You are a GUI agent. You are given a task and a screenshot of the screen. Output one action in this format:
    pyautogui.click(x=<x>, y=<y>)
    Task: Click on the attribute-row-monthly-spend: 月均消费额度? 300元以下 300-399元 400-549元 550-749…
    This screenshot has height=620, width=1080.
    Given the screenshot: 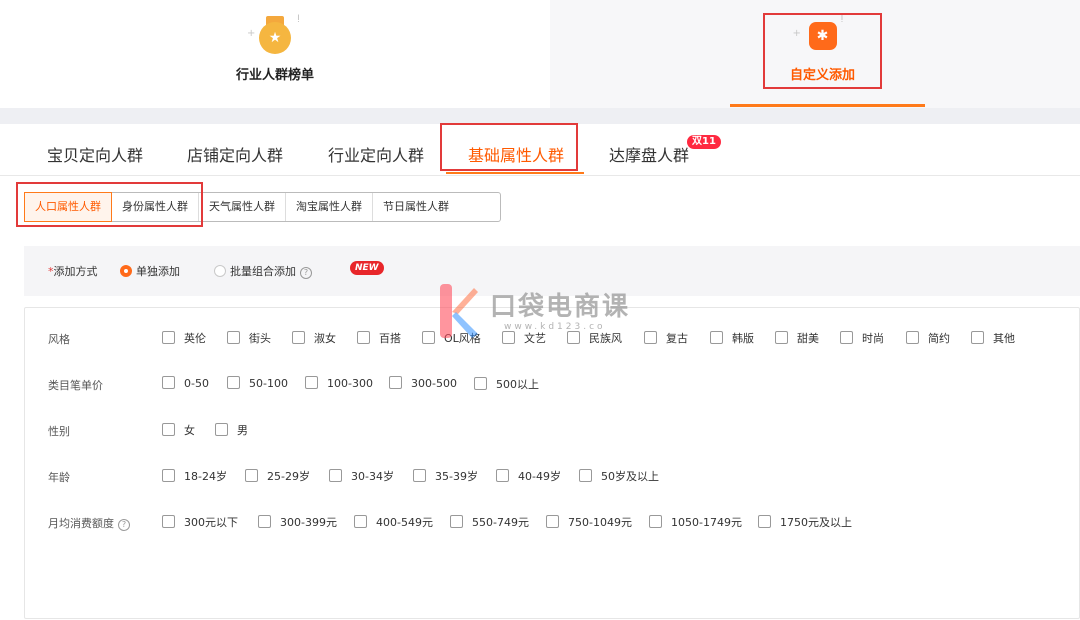 What is the action you would take?
    pyautogui.click(x=552, y=523)
    